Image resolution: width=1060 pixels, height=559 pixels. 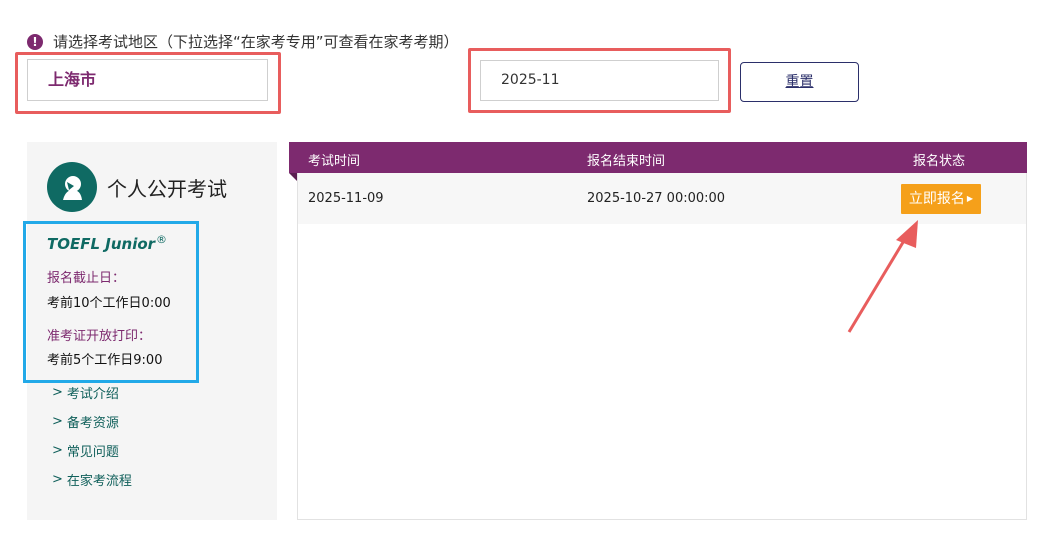 What do you see at coordinates (99, 336) in the screenshot?
I see `admission-label: 准考证开放打印：` at bounding box center [99, 336].